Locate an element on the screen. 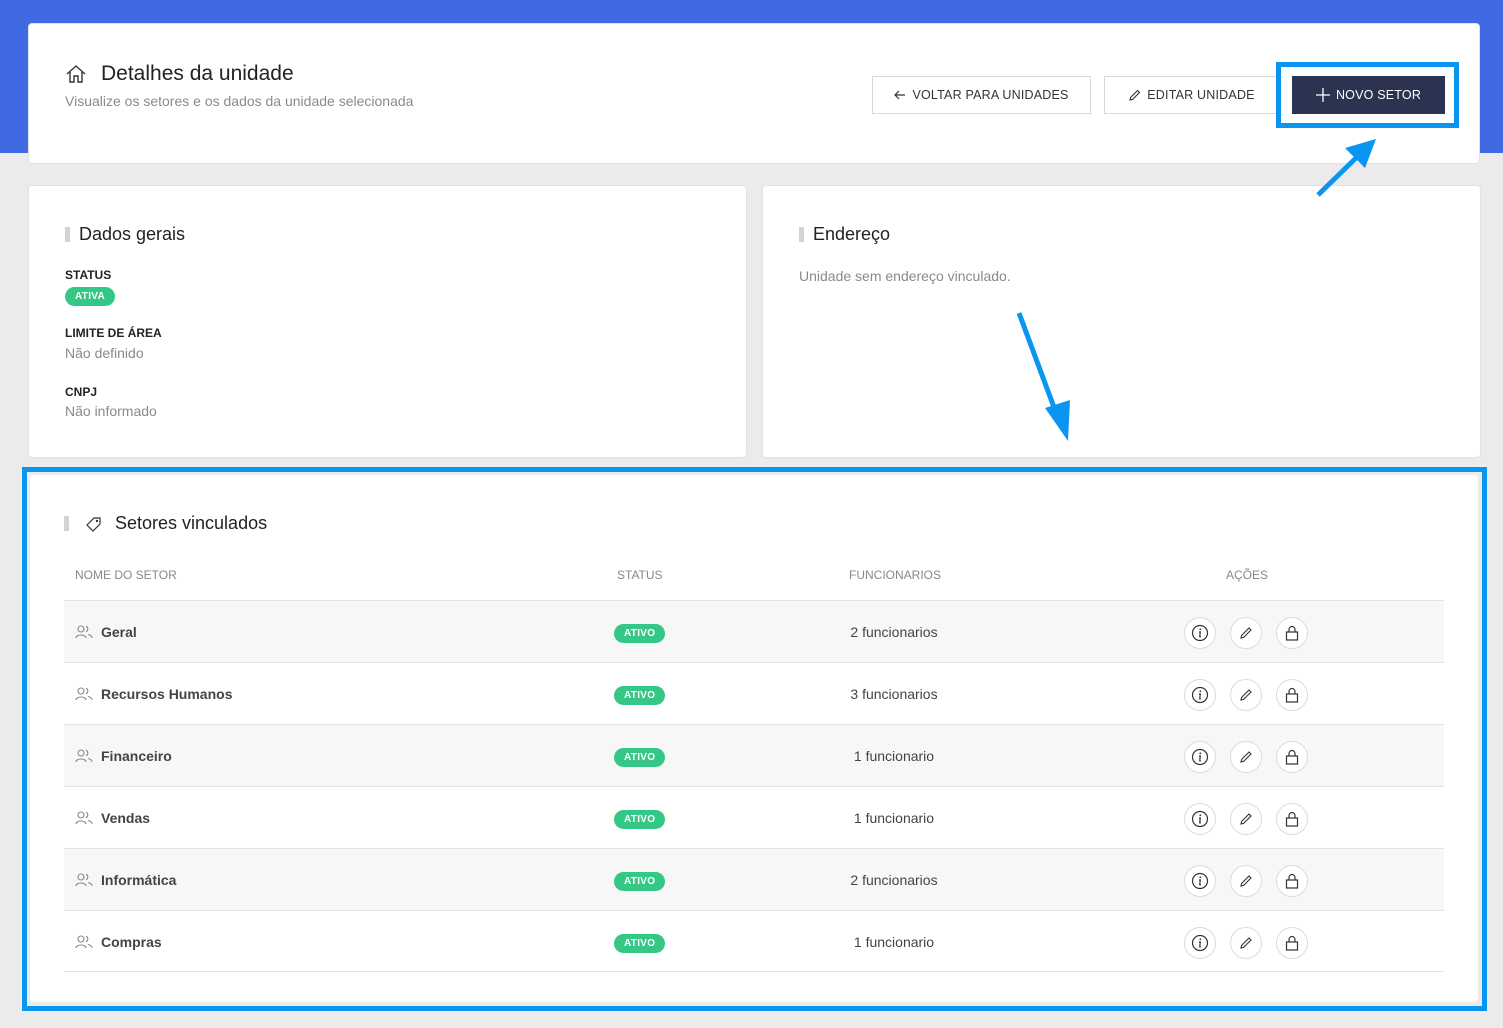 The height and width of the screenshot is (1028, 1503). home-icon is located at coordinates (76, 74).